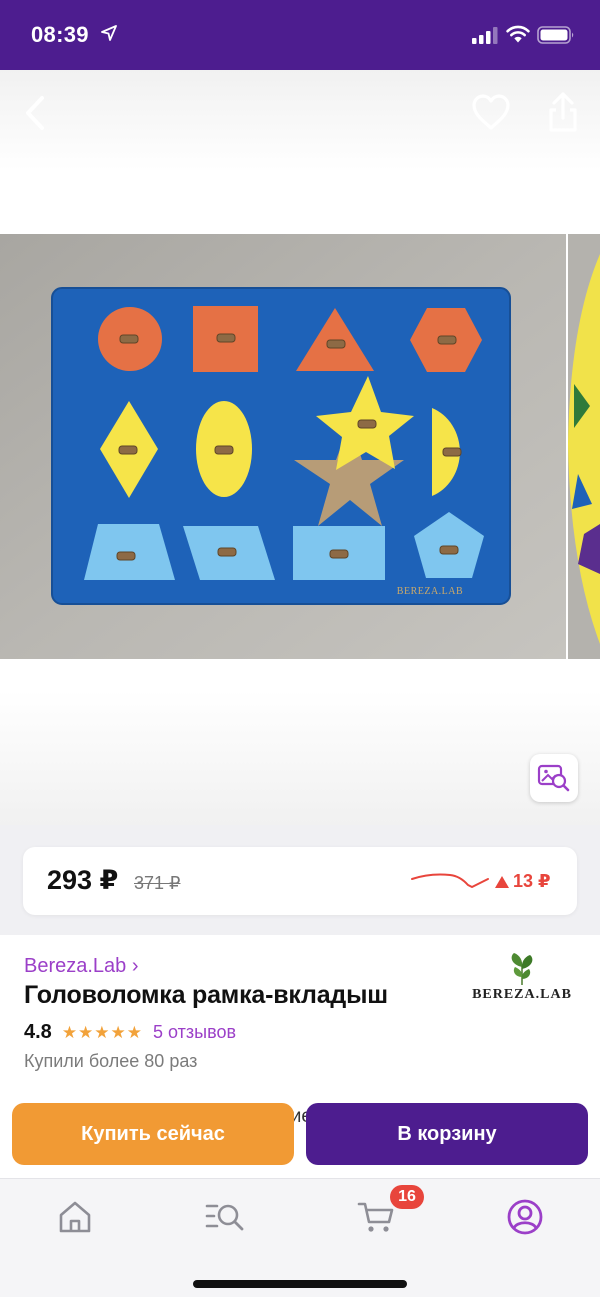 The height and width of the screenshot is (1297, 600). What do you see at coordinates (491, 112) in the screenshot?
I see `heart-icon` at bounding box center [491, 112].